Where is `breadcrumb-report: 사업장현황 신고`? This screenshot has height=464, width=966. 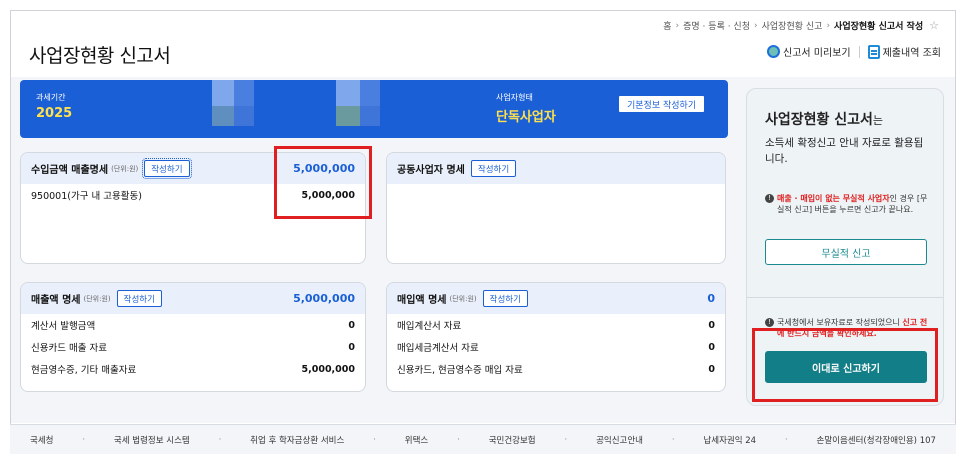 breadcrumb-report: 사업장현황 신고 is located at coordinates (792, 25).